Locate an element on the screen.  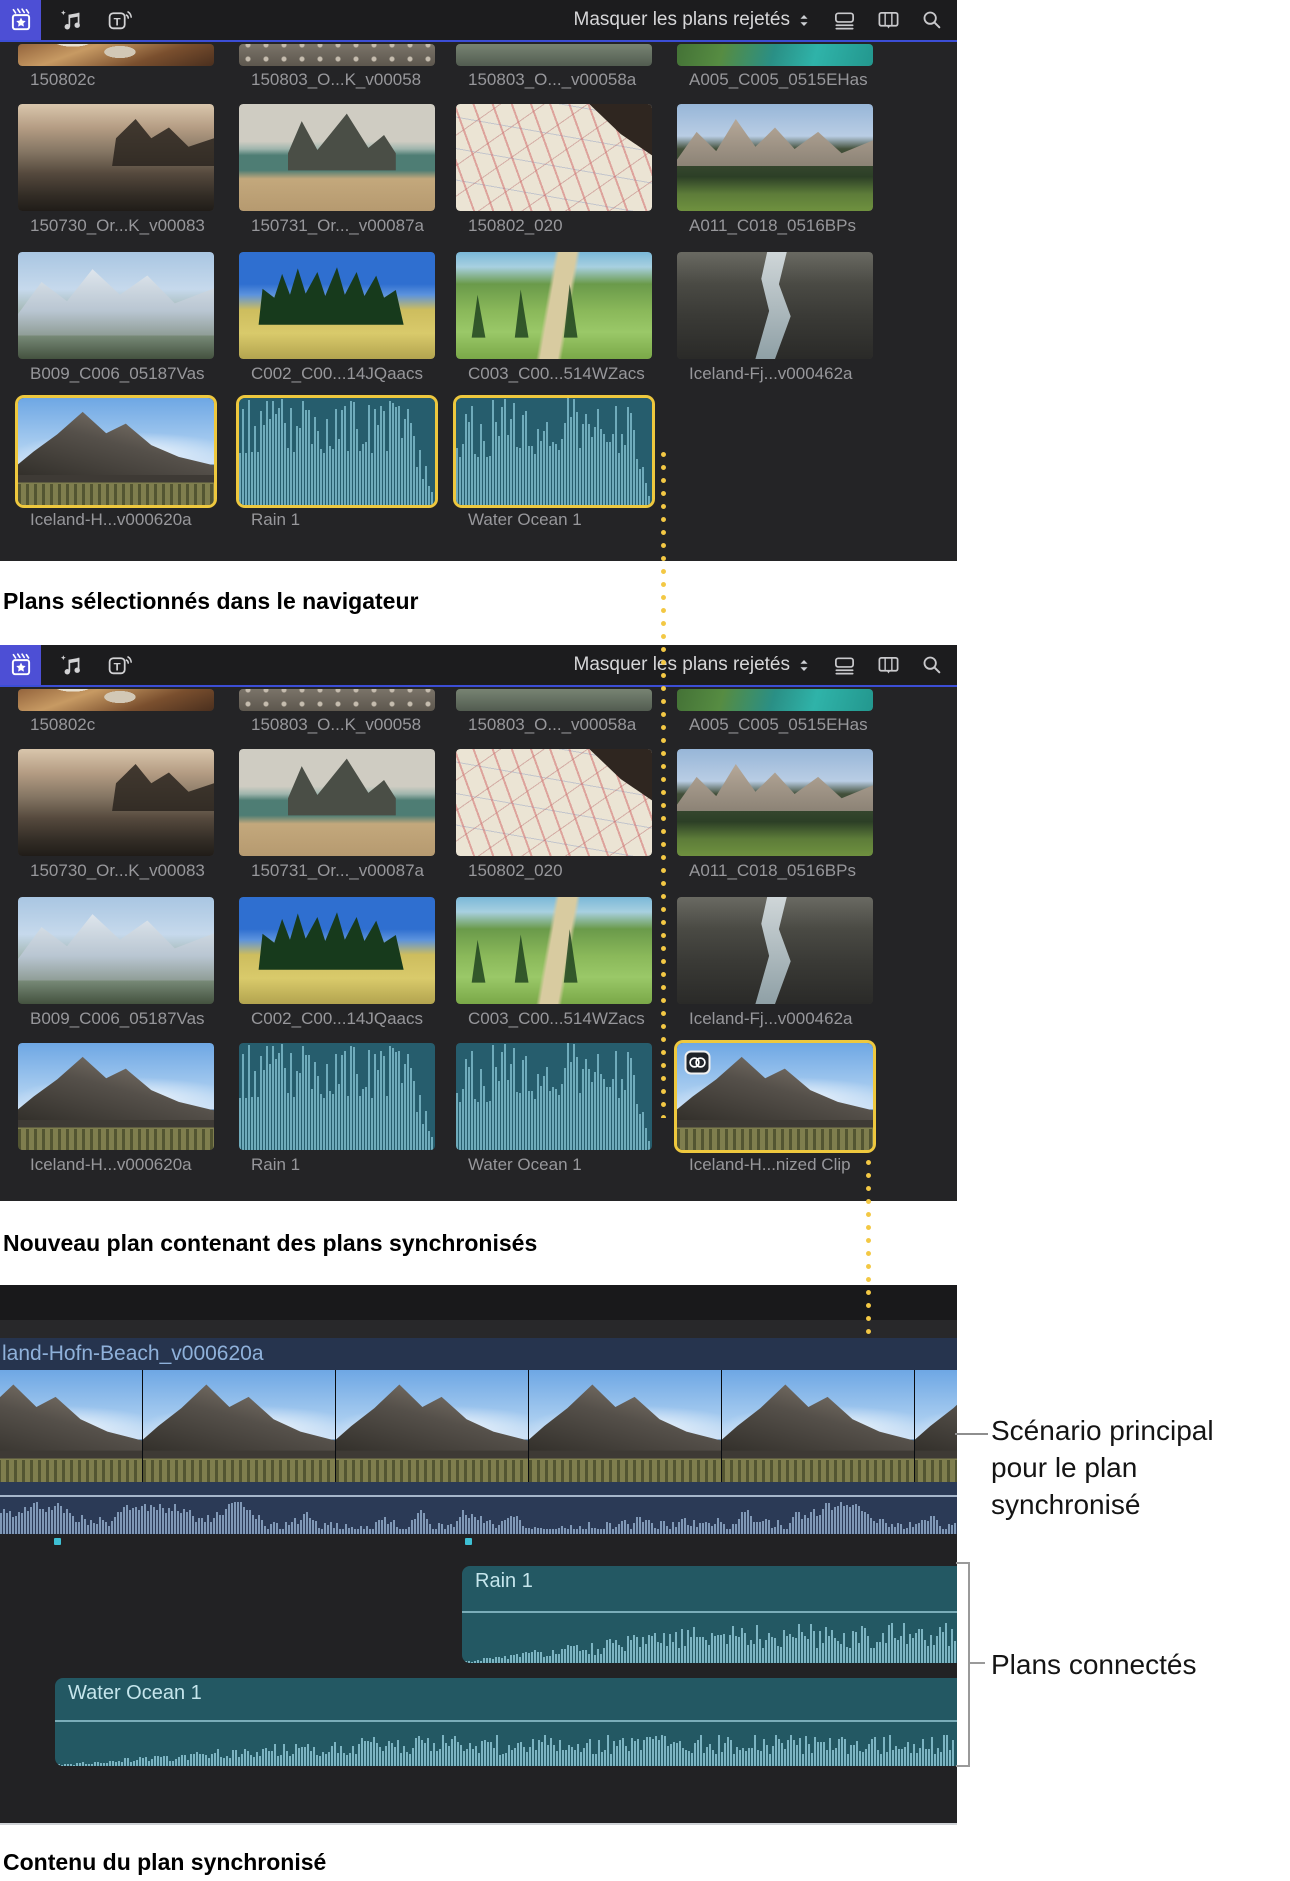
thumbnail-art-coast is located at coordinates (775, 700).